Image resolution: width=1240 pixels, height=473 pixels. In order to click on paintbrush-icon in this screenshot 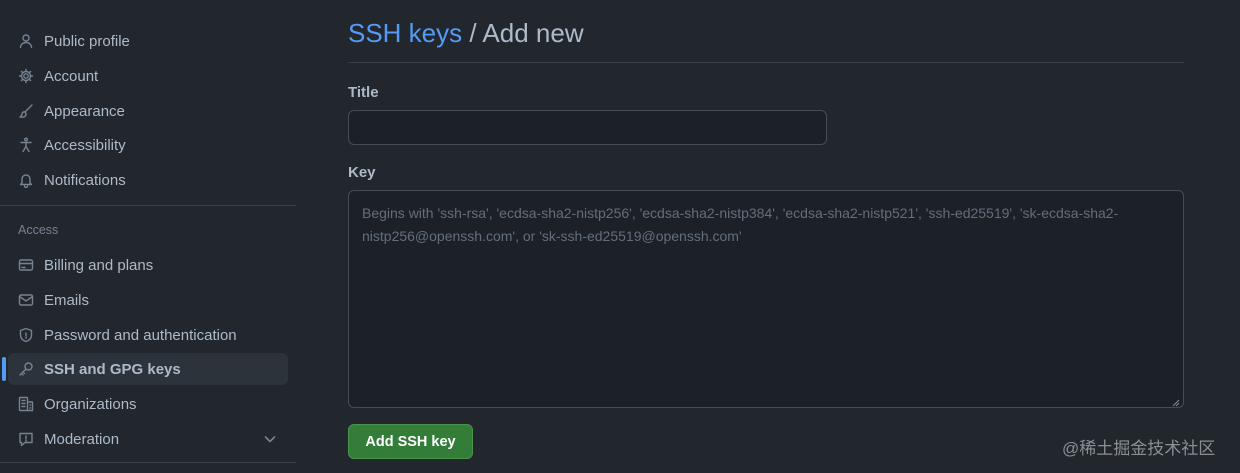, I will do `click(26, 111)`.